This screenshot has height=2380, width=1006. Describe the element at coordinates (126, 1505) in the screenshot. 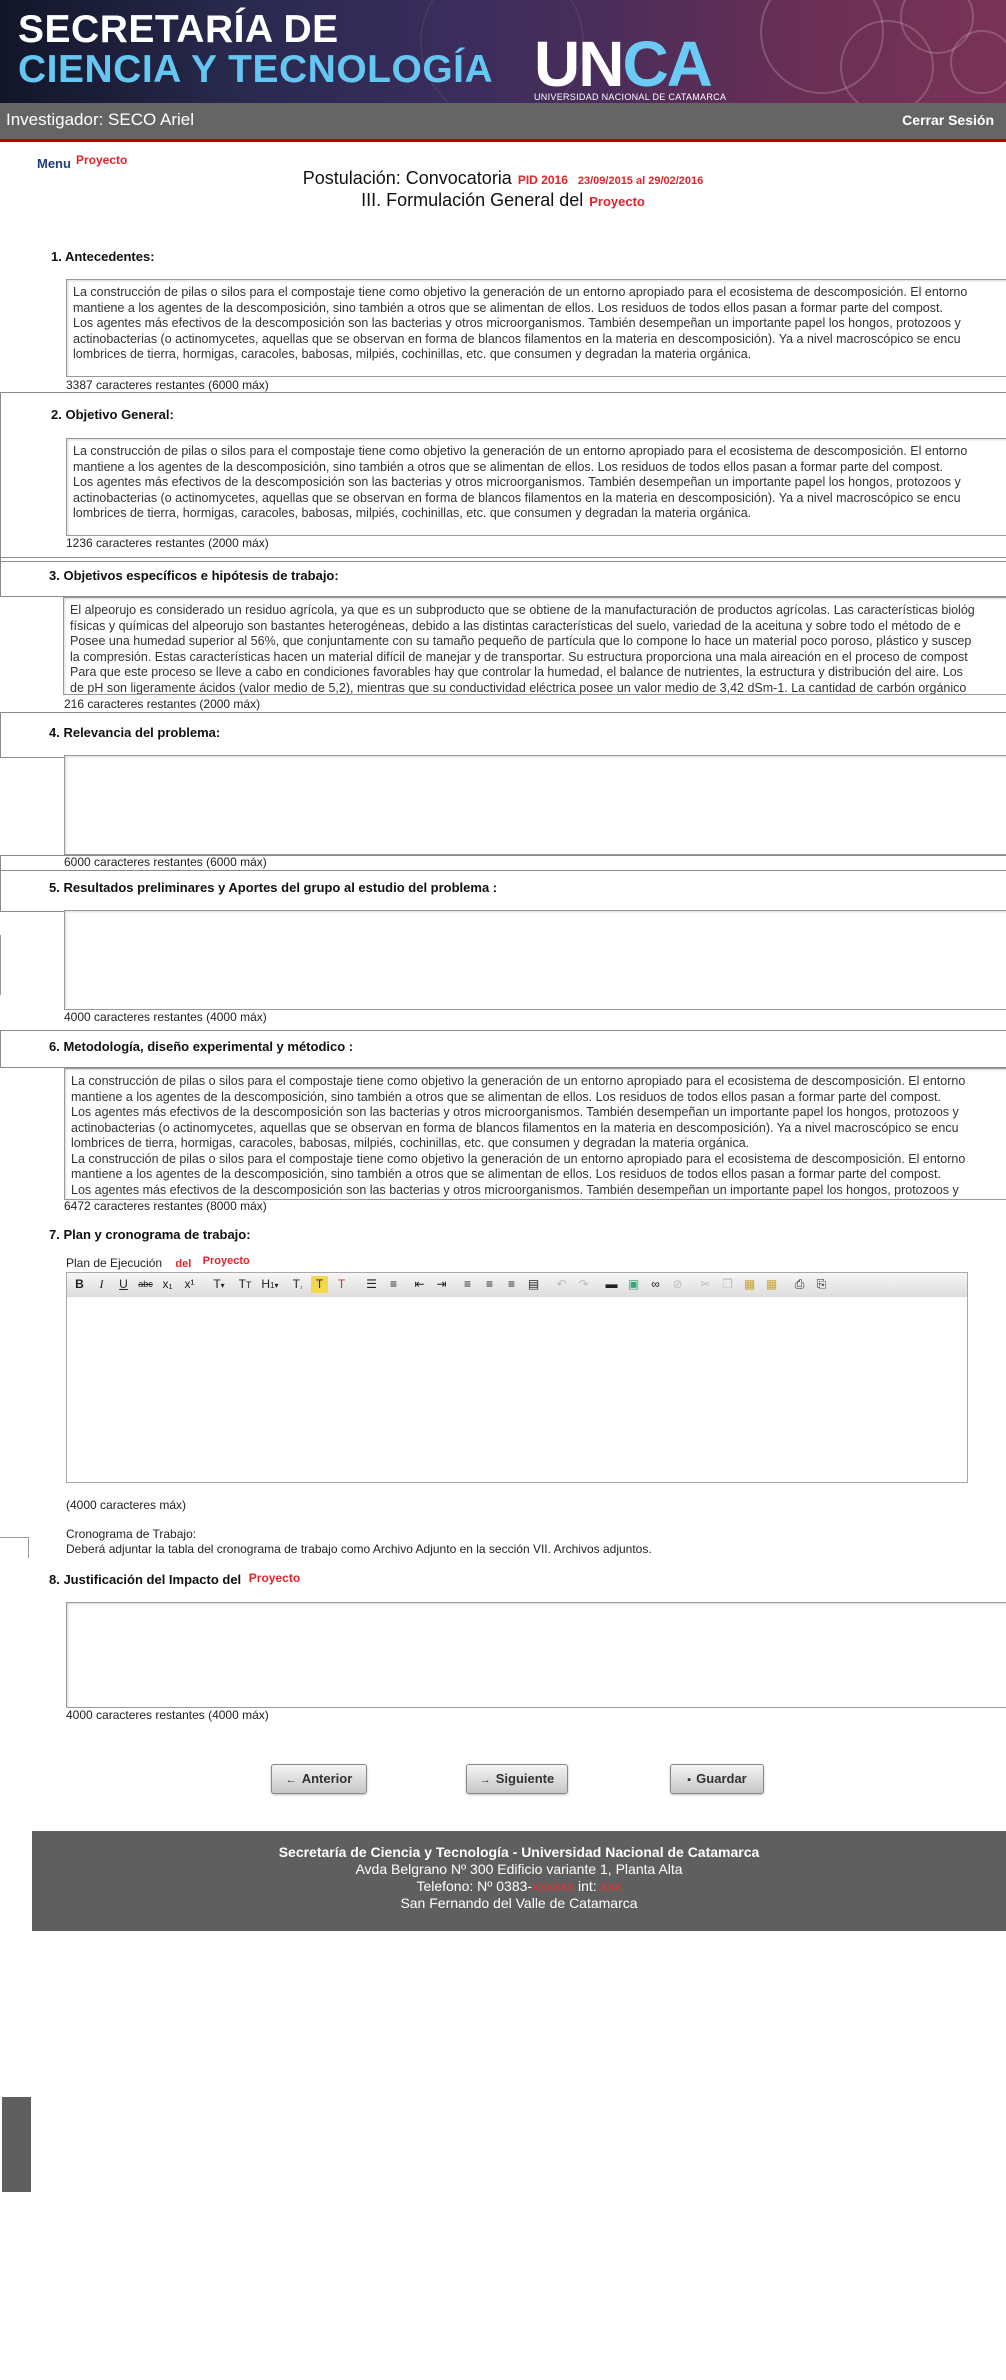

I see `plan-max-label: (4000 caracteres máx)` at that location.